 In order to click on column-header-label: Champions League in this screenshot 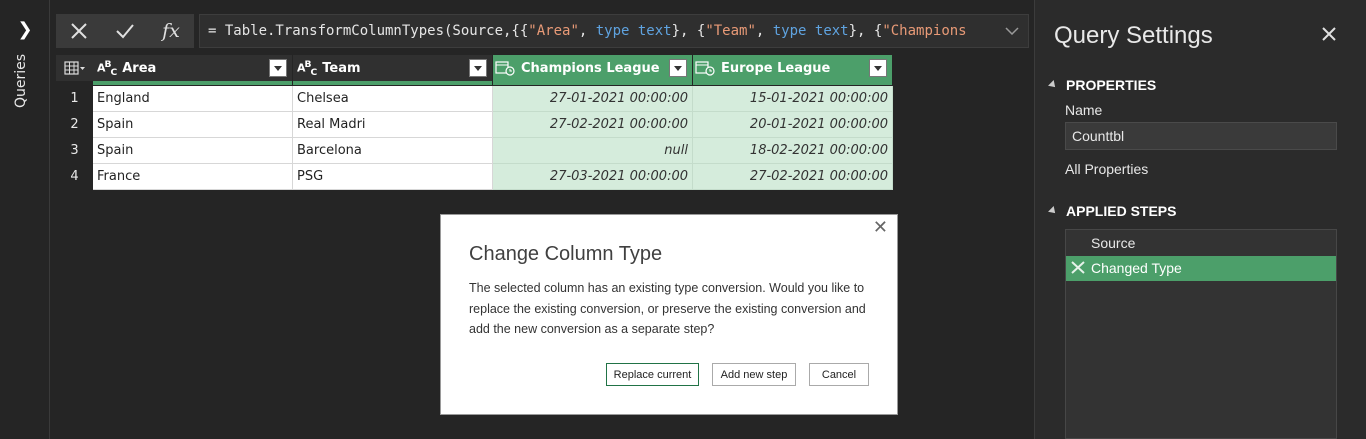, I will do `click(590, 68)`.